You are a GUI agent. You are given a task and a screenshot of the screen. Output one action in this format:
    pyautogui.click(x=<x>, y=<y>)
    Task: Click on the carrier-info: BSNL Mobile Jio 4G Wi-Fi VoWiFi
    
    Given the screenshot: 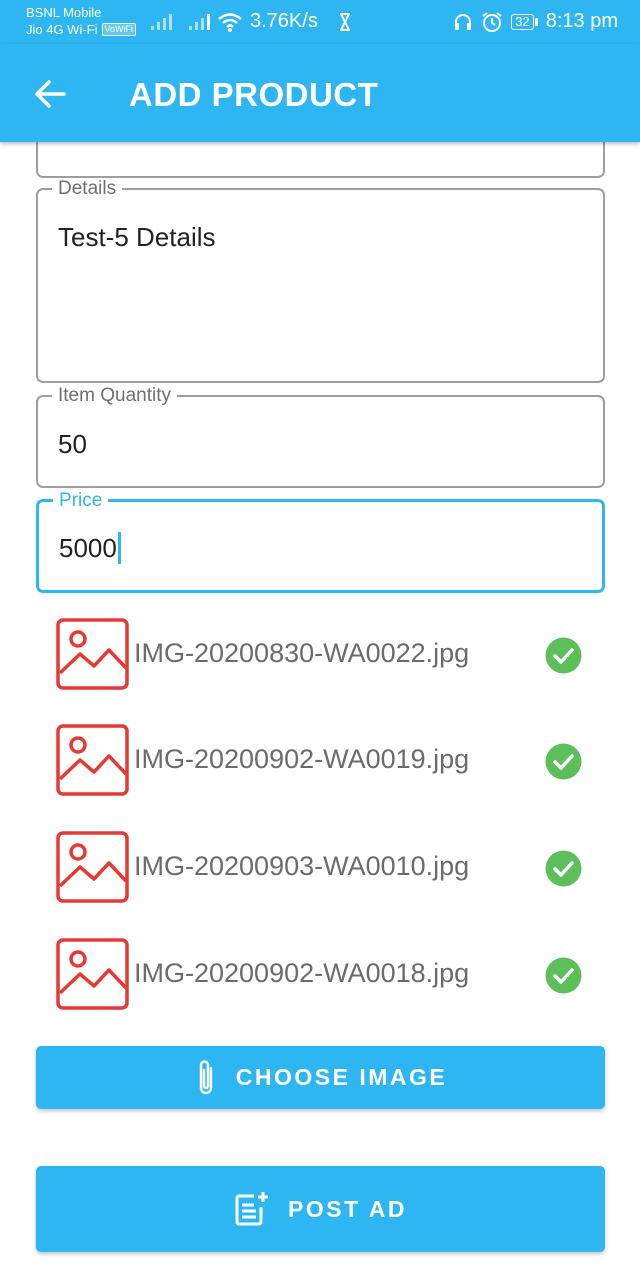 What is the action you would take?
    pyautogui.click(x=81, y=21)
    